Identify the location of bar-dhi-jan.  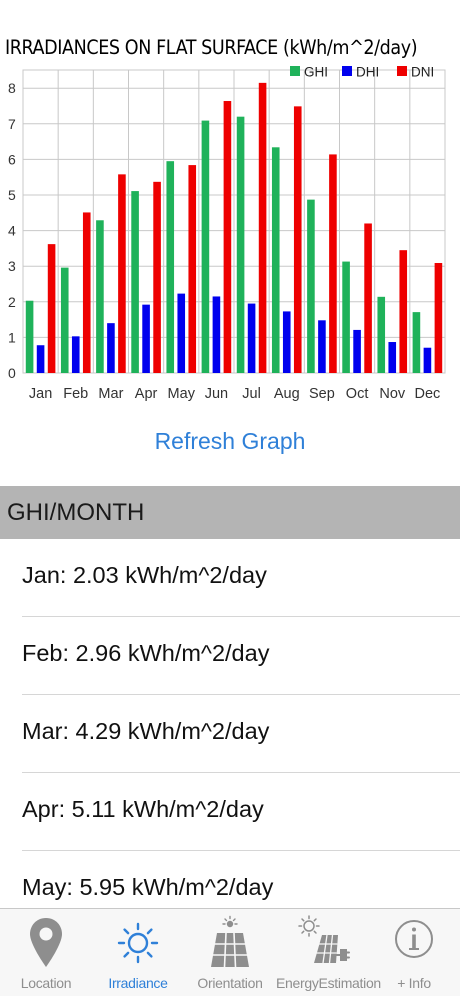
(40, 359).